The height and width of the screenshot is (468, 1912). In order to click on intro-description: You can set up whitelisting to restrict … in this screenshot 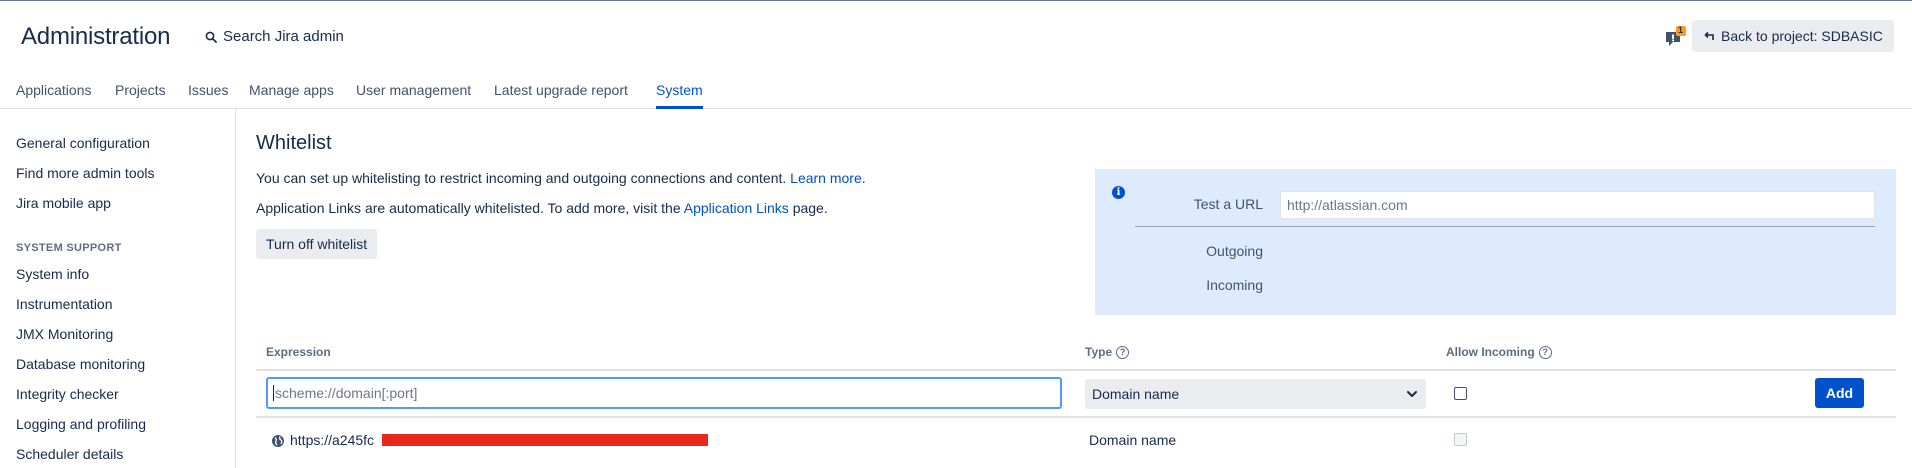, I will do `click(521, 178)`.